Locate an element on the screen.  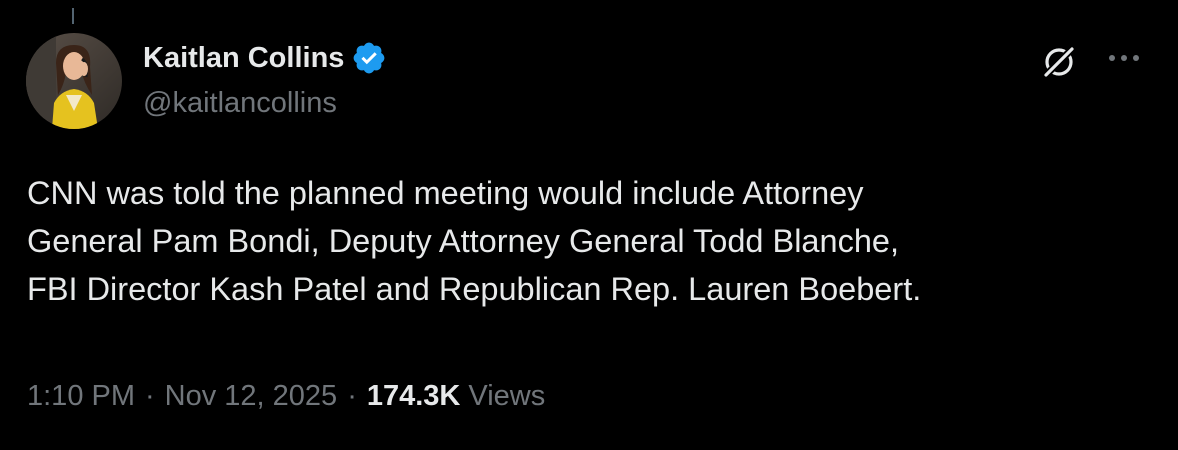
more-options-icon is located at coordinates (1124, 58).